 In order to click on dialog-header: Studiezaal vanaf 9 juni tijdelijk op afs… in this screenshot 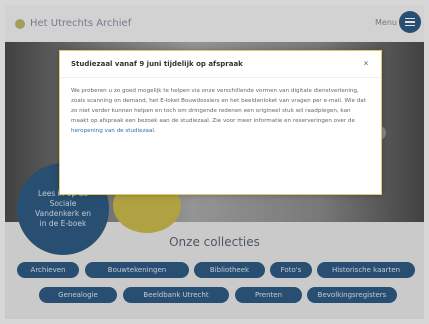, I will do `click(220, 64)`.